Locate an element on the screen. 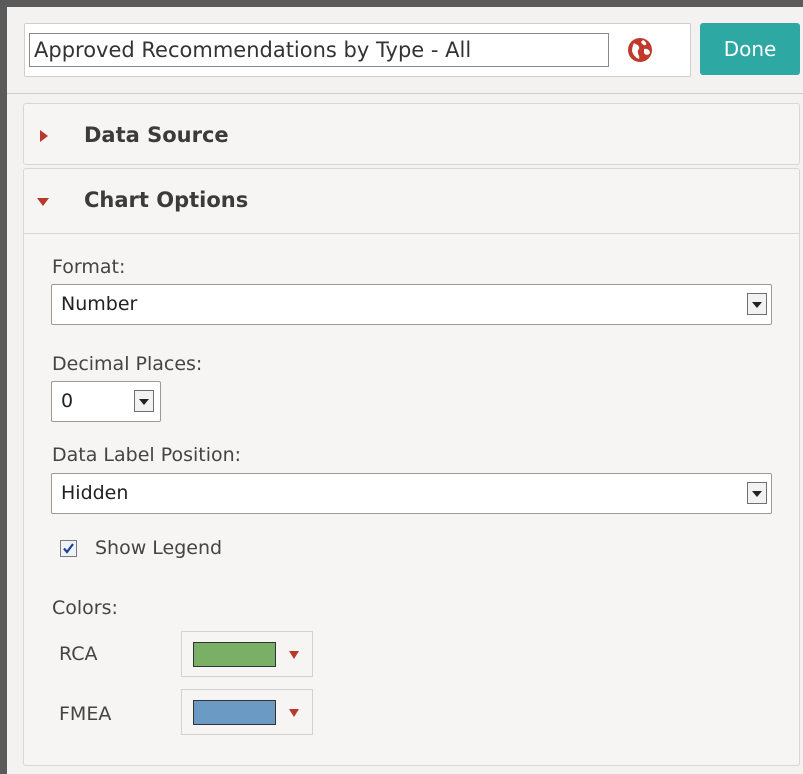 This screenshot has height=774, width=803. format-select: Number is located at coordinates (411, 304).